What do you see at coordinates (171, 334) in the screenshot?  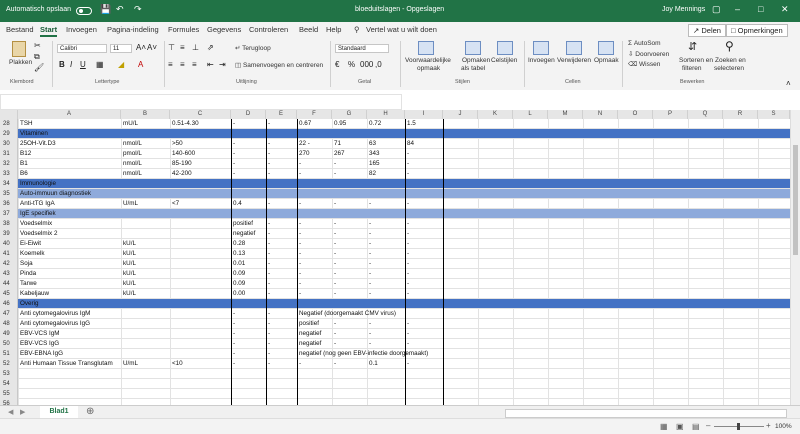 I see `cell-c49` at bounding box center [171, 334].